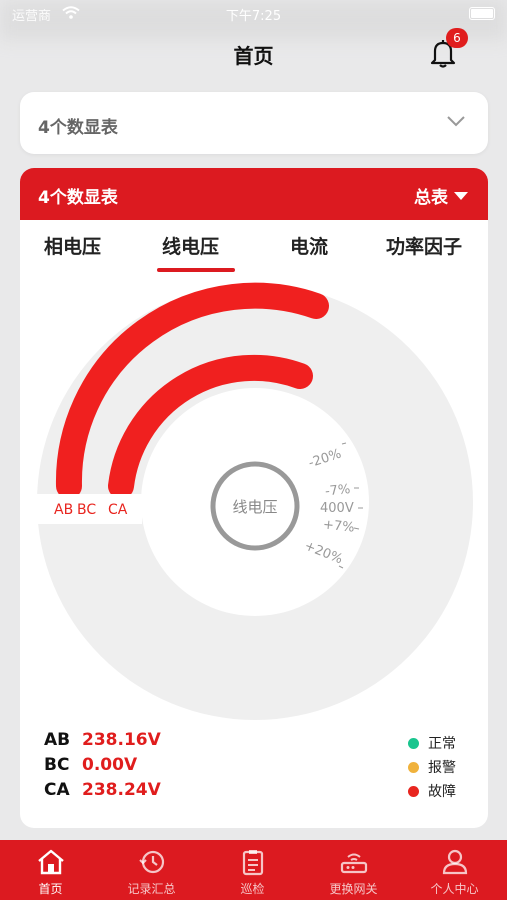 This screenshot has height=900, width=507. I want to click on user-icon, so click(455, 862).